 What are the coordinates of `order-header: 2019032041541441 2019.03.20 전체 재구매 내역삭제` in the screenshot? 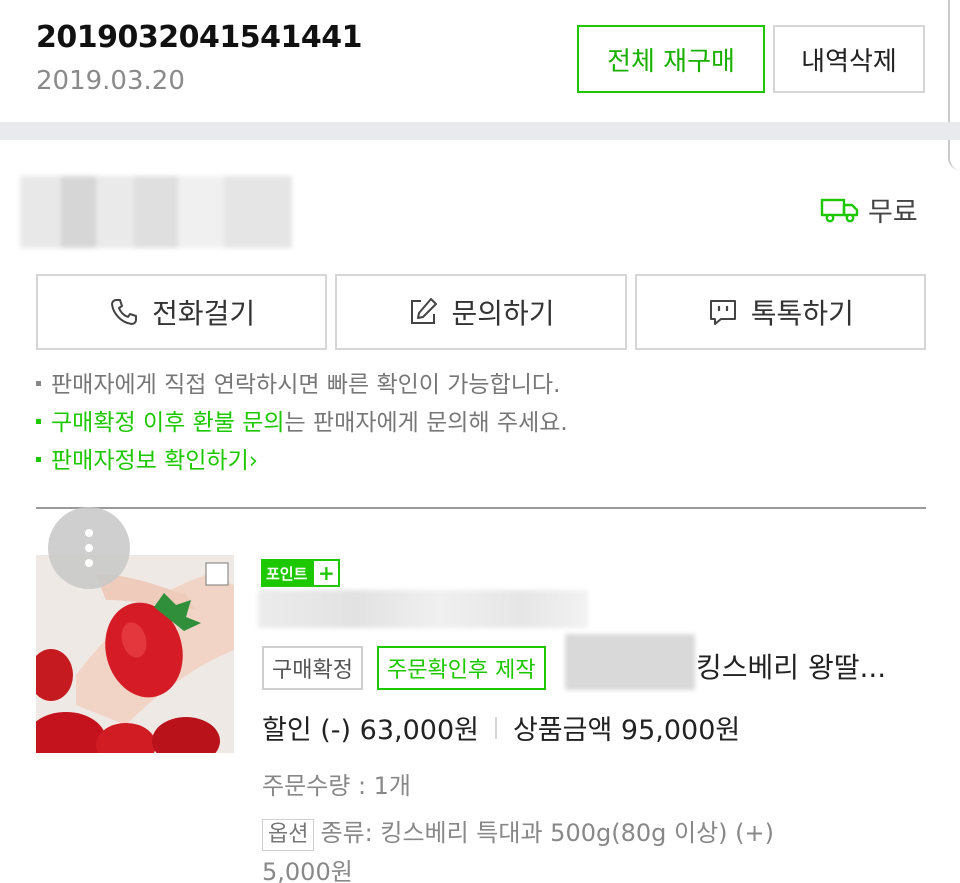 It's located at (473, 61).